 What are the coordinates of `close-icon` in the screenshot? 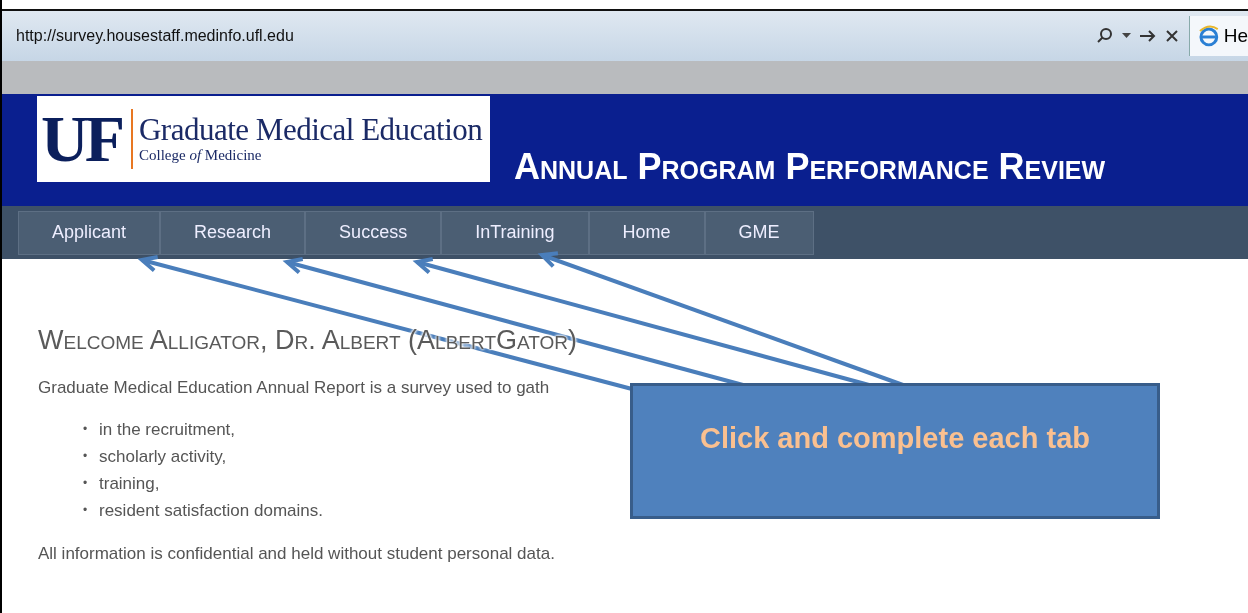 It's located at (1172, 36).